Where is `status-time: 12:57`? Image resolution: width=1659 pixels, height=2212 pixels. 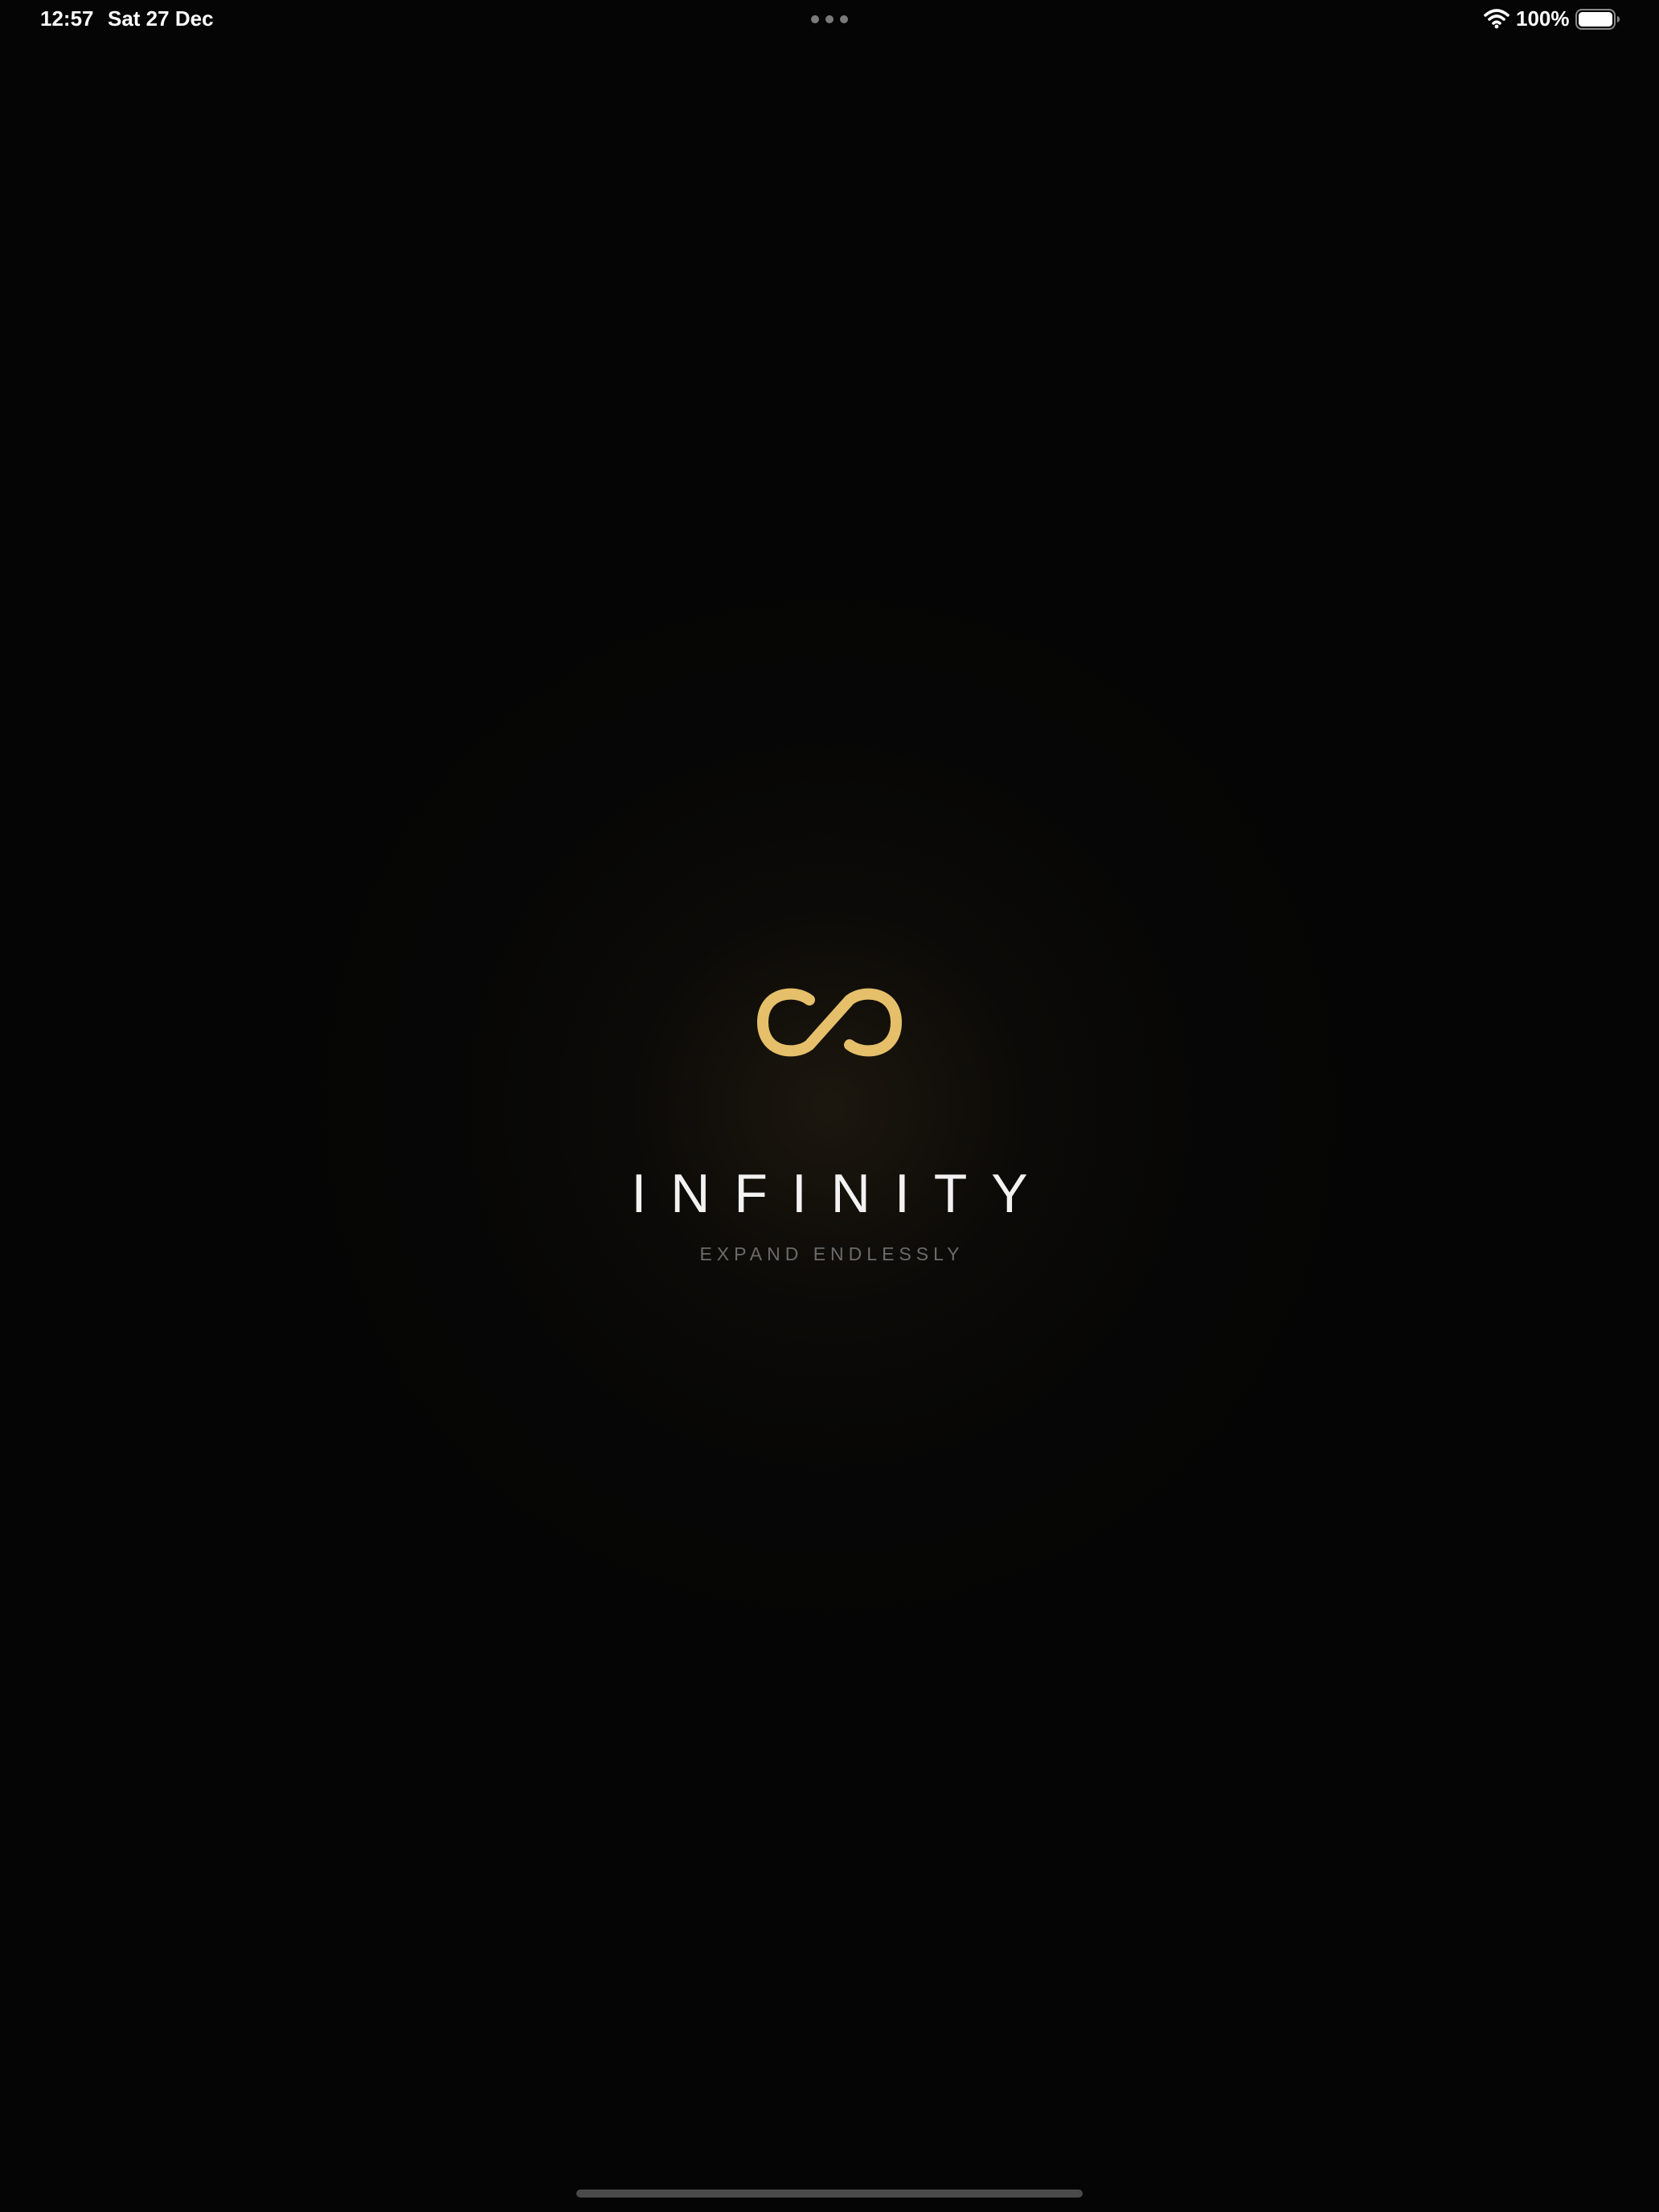
status-time: 12:57 is located at coordinates (67, 18).